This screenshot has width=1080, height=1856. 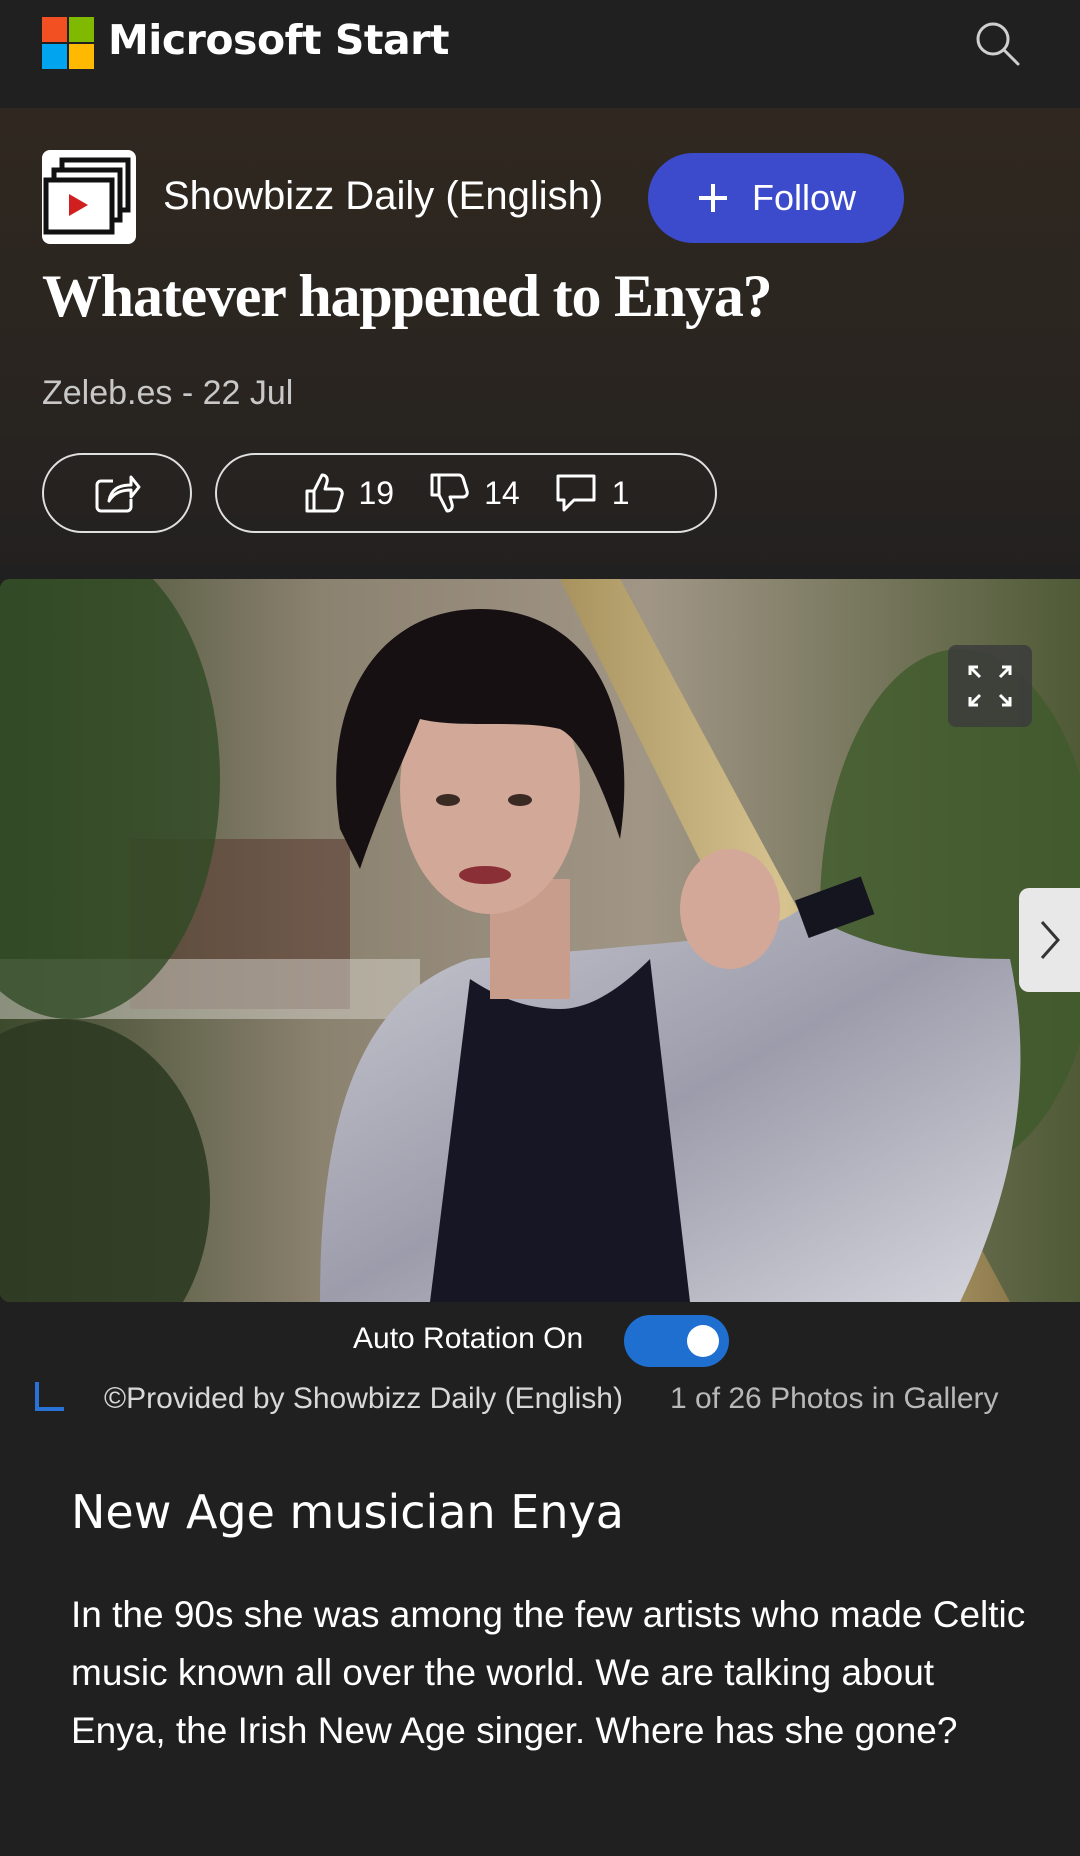 I want to click on follow-button: Follow, so click(x=776, y=198).